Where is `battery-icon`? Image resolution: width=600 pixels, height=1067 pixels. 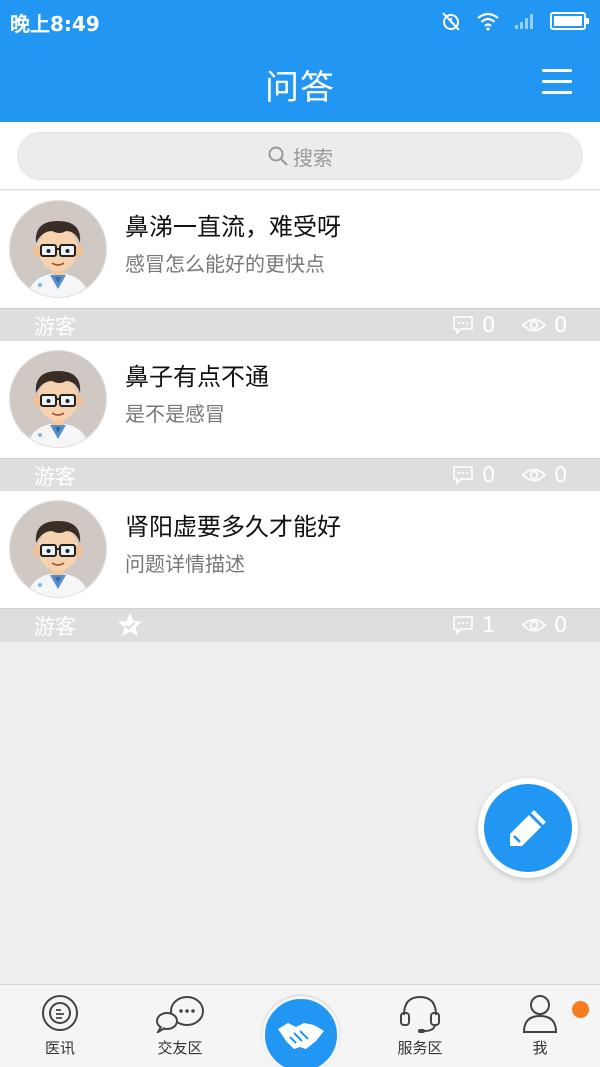
battery-icon is located at coordinates (569, 21).